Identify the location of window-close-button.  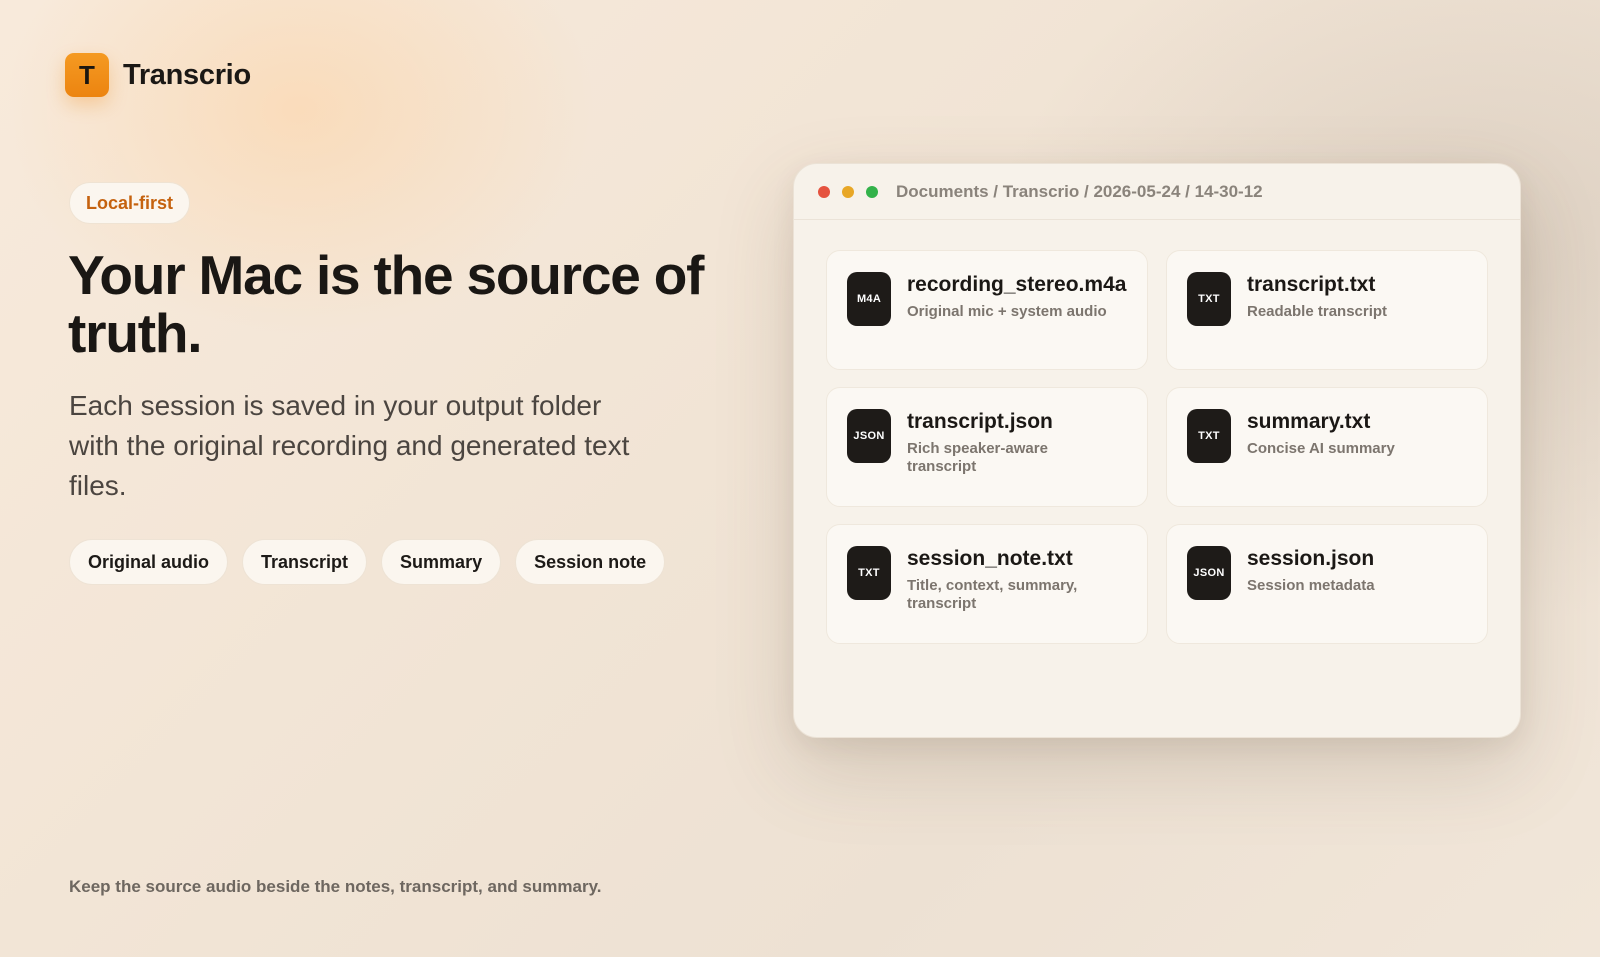
(824, 191).